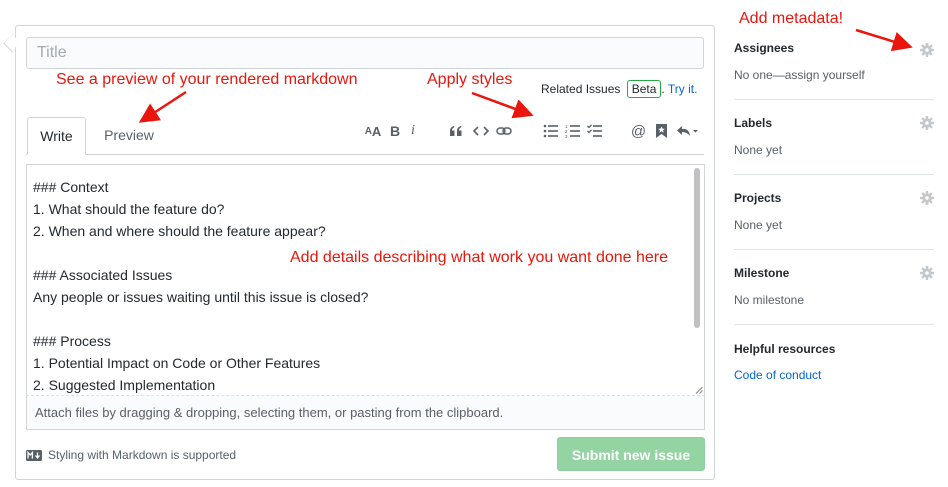  Describe the element at coordinates (129, 135) in the screenshot. I see `tab-preview: Preview` at that location.